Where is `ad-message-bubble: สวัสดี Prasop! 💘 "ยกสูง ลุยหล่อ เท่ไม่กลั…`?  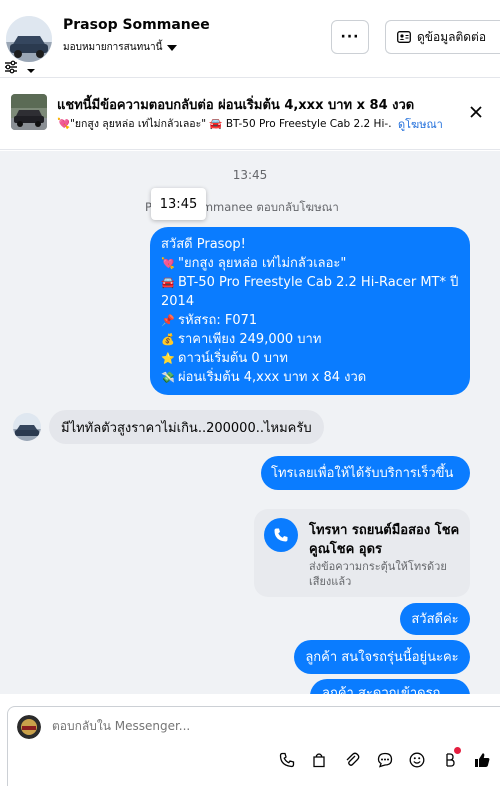
ad-message-bubble: สวัสดี Prasop! 💘 "ยกสูง ลุยหล่อ เท่ไม่กลั… is located at coordinates (310, 311).